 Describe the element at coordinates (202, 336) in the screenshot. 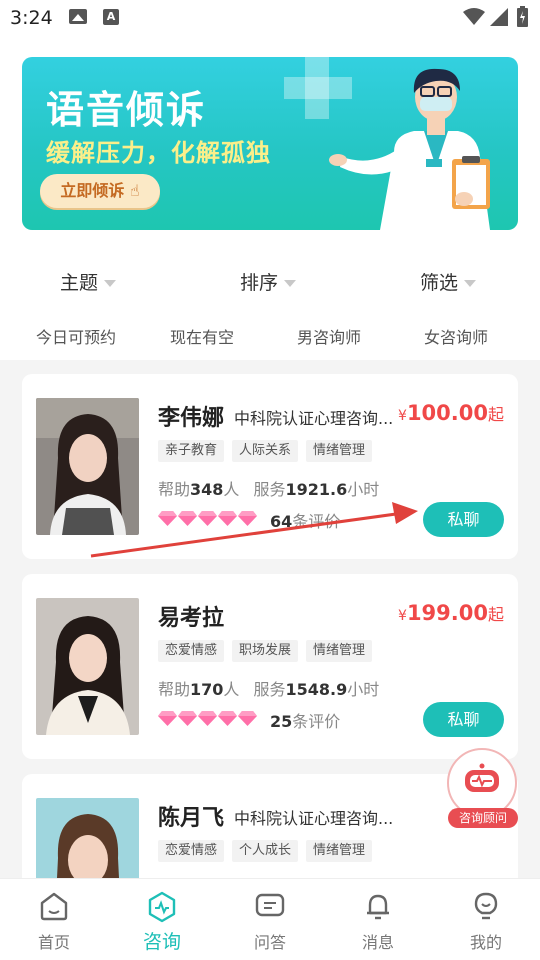

I see `quick-filter-available-now: 现在有空` at that location.